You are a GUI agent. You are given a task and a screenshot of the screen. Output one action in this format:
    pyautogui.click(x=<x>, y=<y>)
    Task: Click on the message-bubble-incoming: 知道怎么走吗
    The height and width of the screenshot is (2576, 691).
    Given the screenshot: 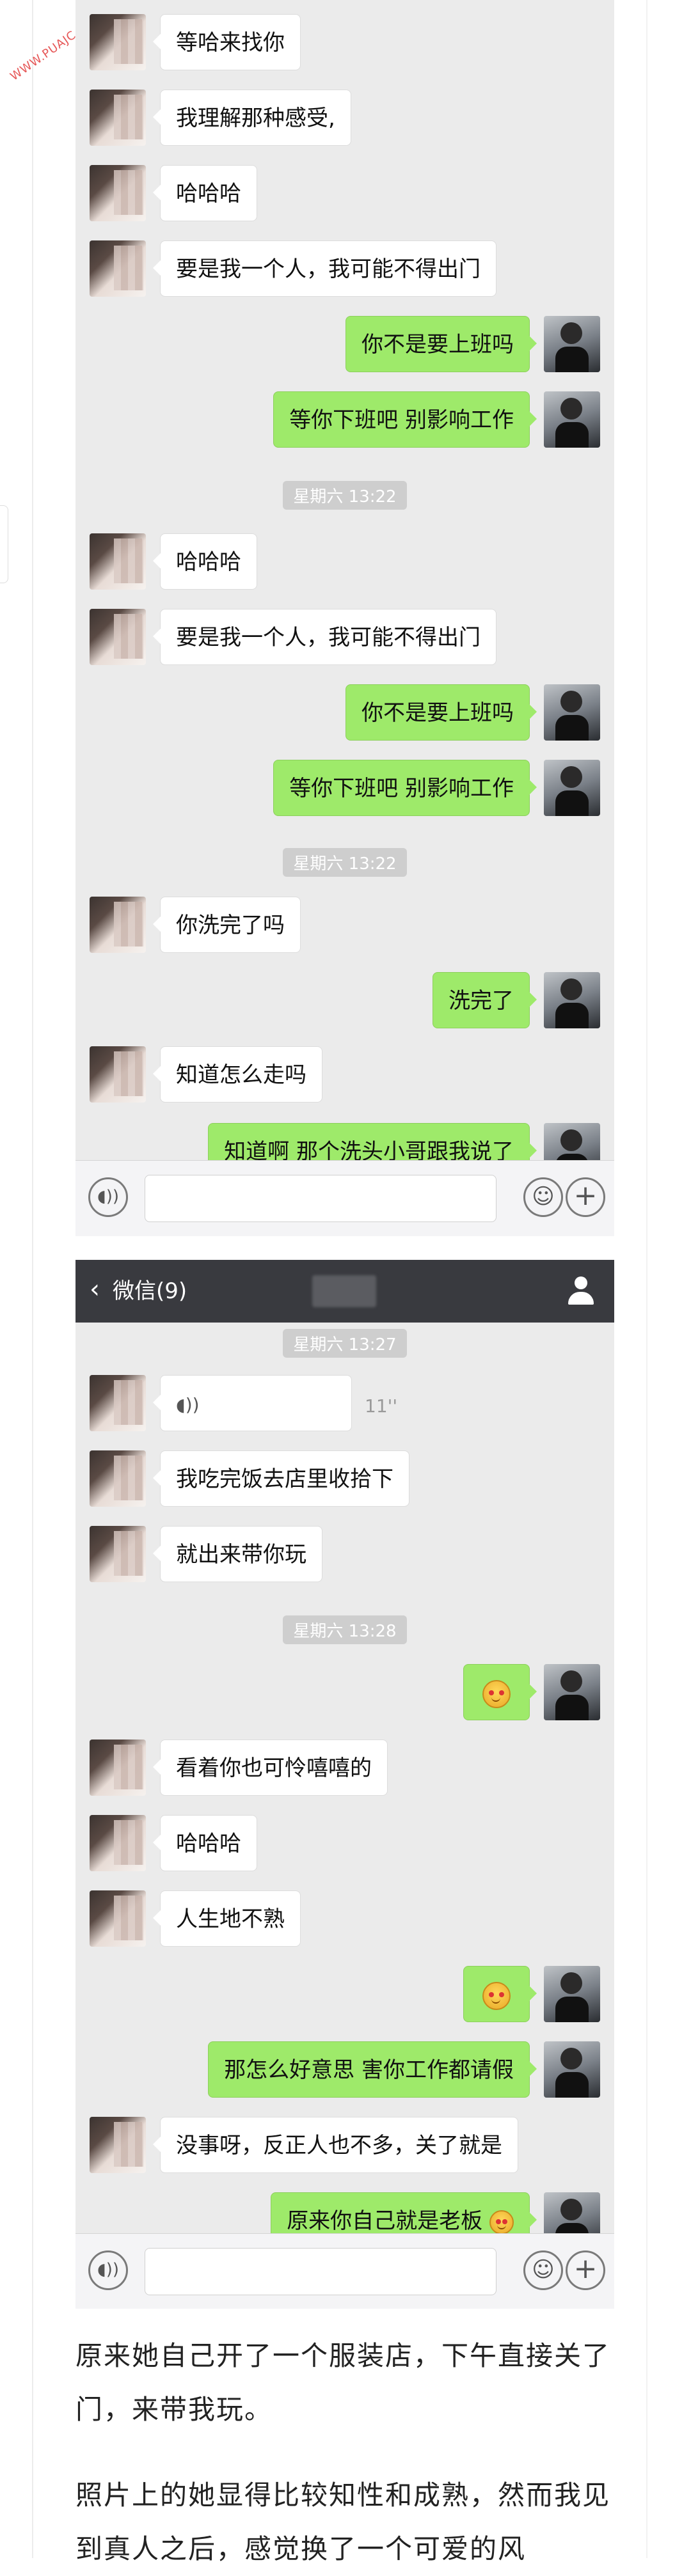 What is the action you would take?
    pyautogui.click(x=237, y=1074)
    